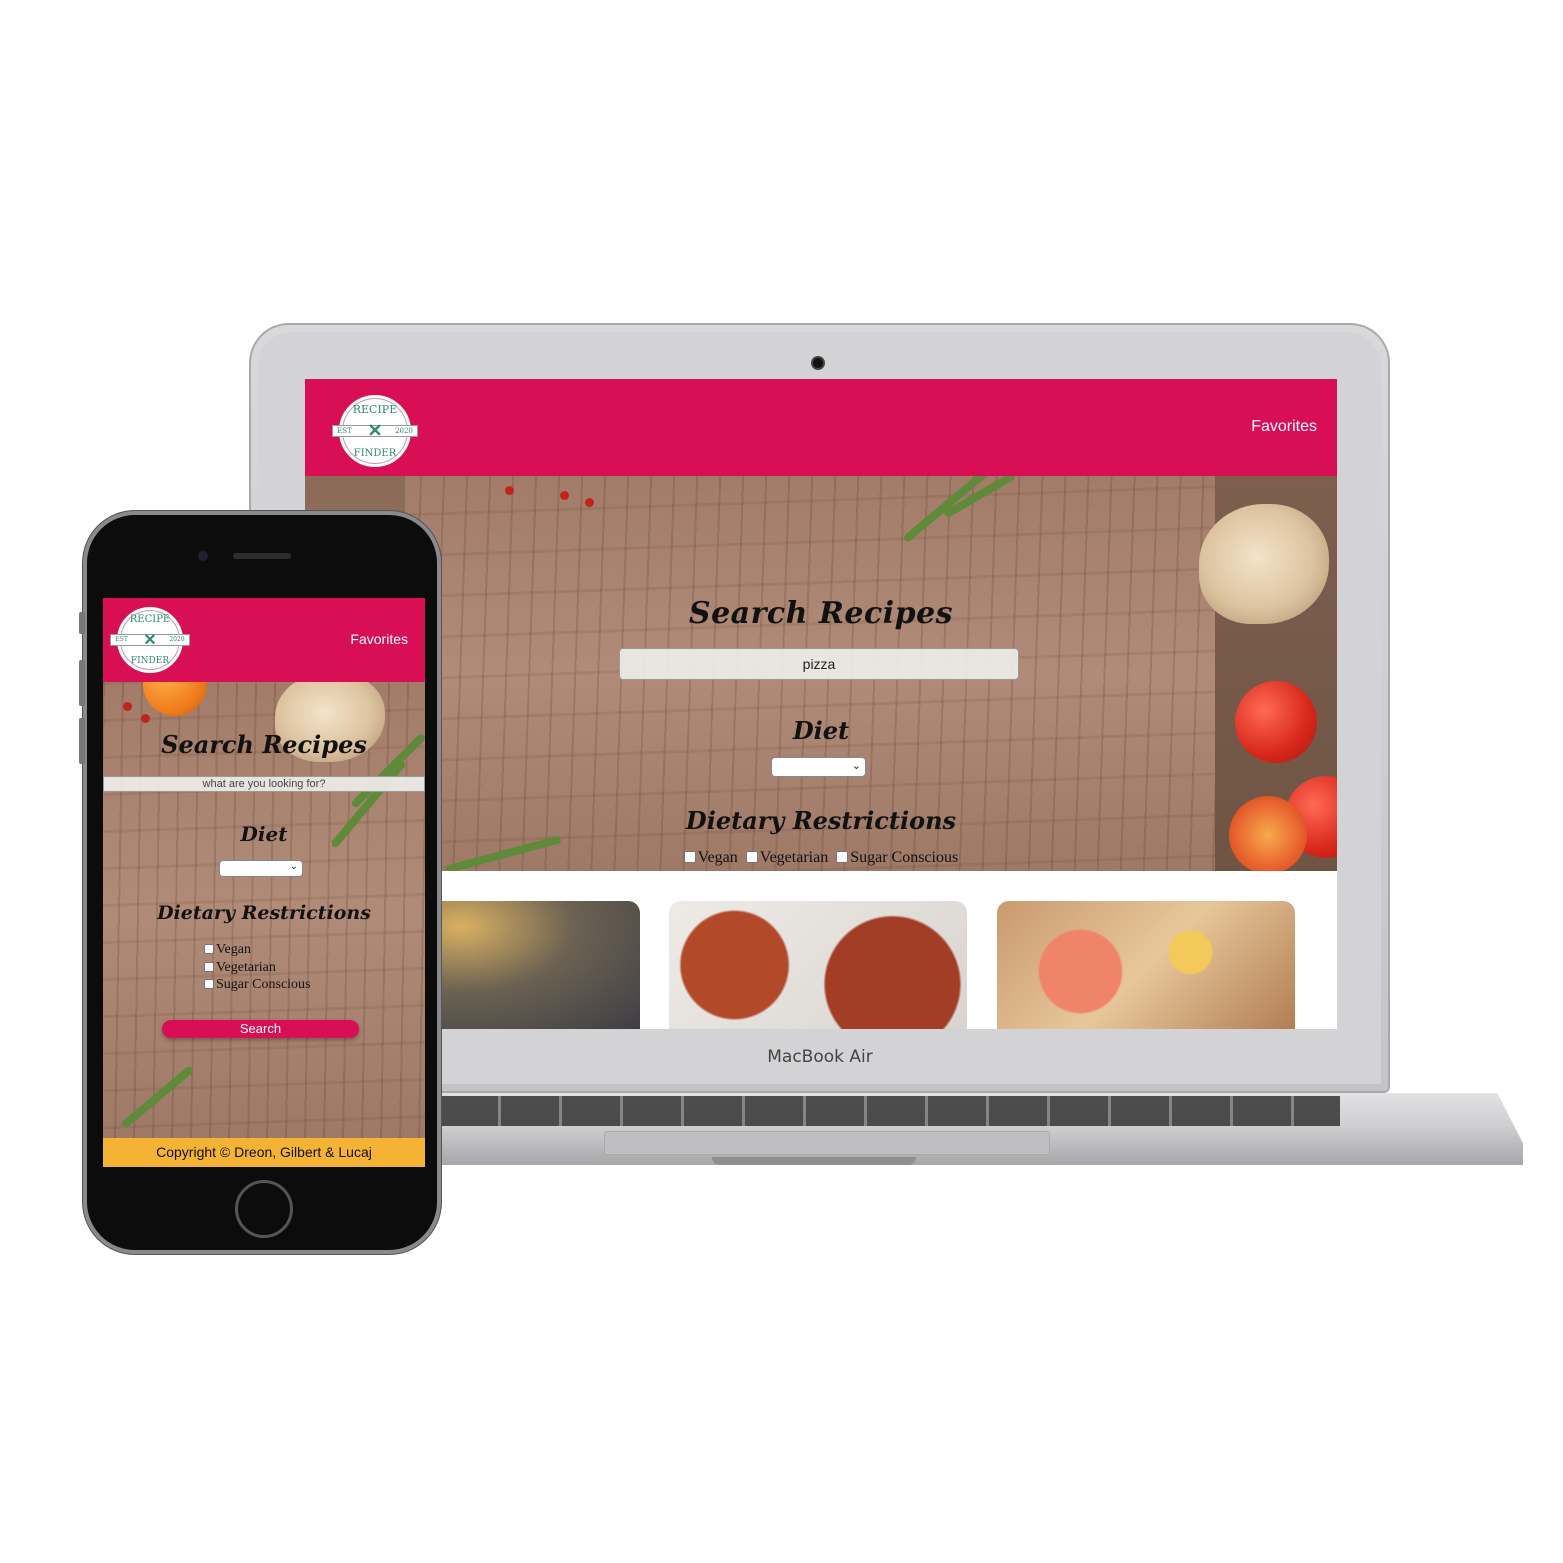 The width and height of the screenshot is (1563, 1563). What do you see at coordinates (262, 556) in the screenshot?
I see `phone-speaker` at bounding box center [262, 556].